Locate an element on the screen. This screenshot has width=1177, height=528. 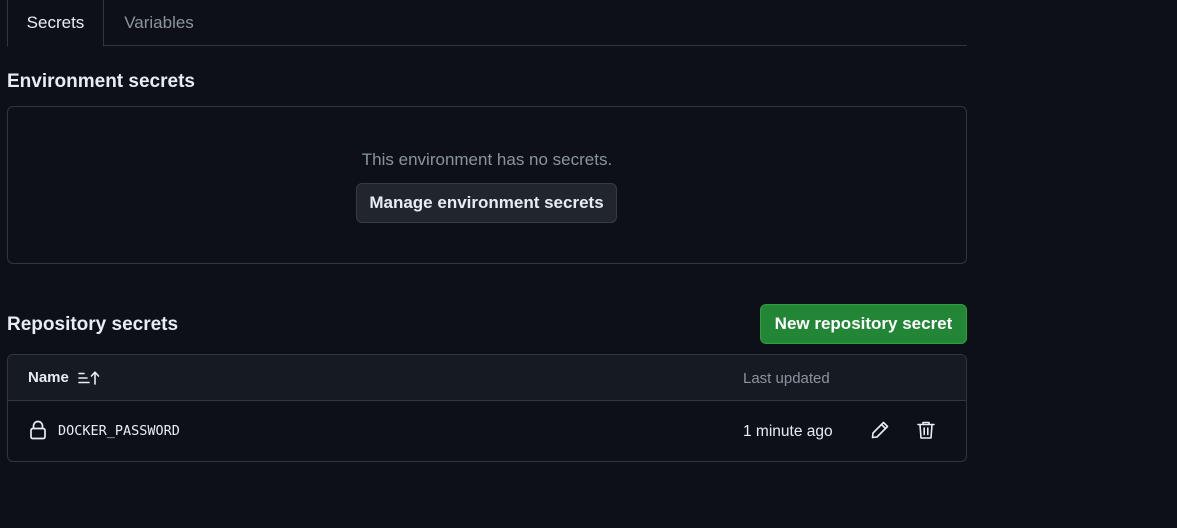
secret-last-updated: 1 minute ago is located at coordinates (788, 431).